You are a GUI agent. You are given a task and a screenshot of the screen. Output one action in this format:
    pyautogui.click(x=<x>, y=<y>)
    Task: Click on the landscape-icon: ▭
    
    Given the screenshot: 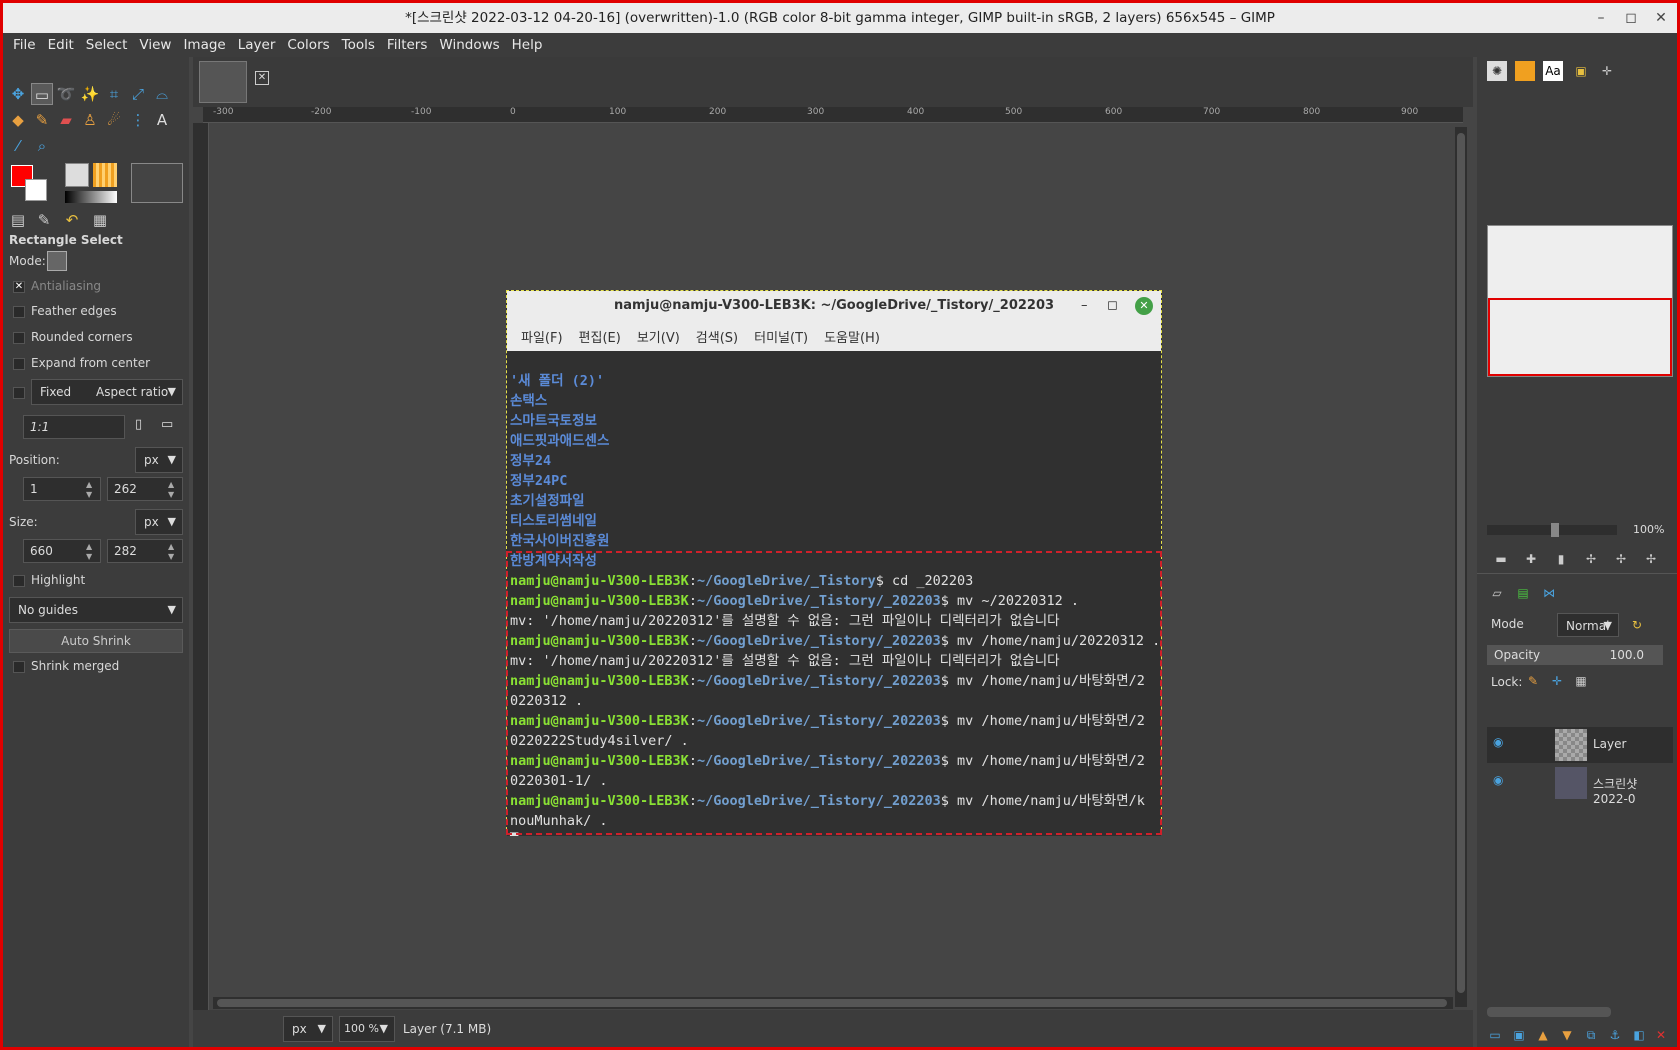 What is the action you would take?
    pyautogui.click(x=167, y=424)
    